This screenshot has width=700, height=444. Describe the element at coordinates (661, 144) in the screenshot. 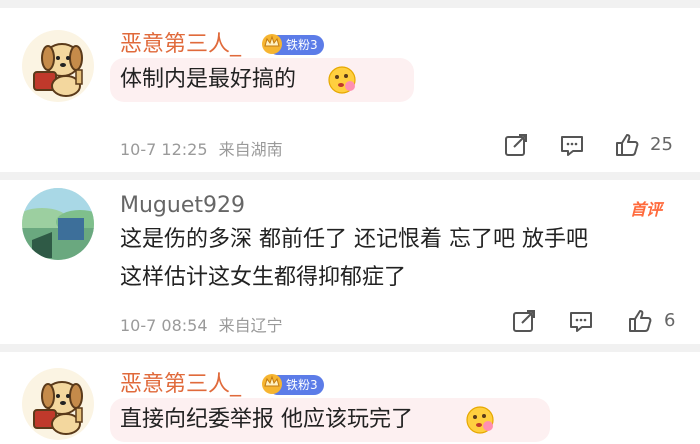

I see `like-count: 25` at that location.